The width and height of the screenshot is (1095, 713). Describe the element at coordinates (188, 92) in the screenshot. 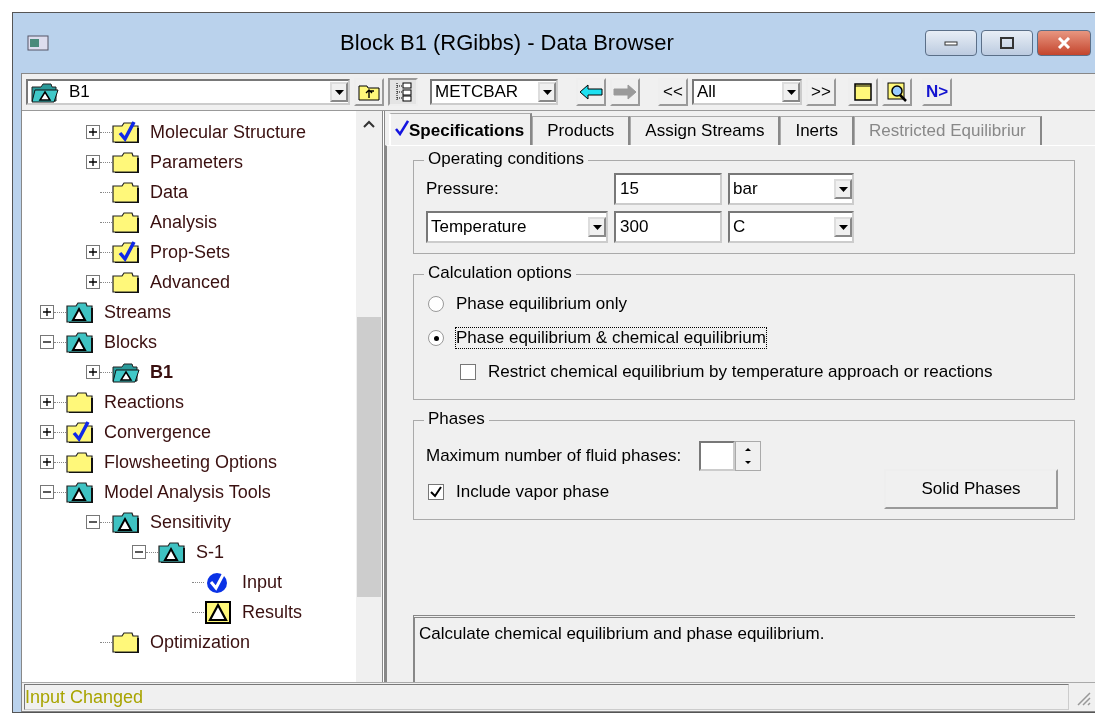

I see `location-dropdown: B1` at that location.